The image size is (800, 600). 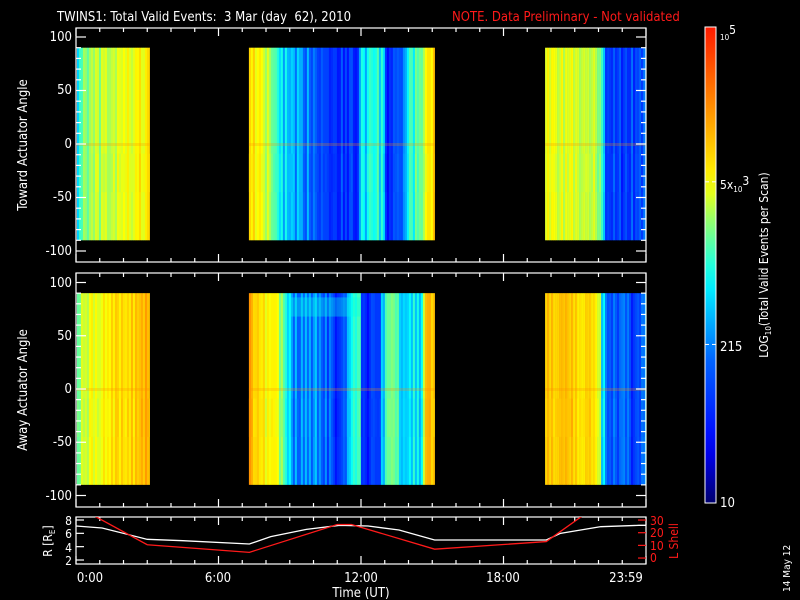 I want to click on l-tick-label: 0, so click(x=653, y=558).